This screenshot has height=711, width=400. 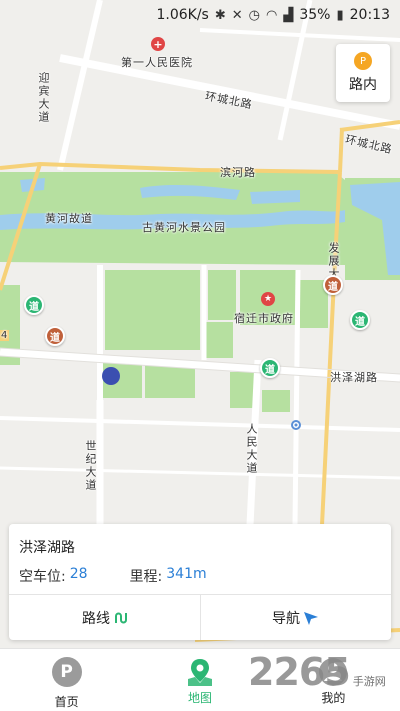 I want to click on distance-value: 341m, so click(x=186, y=574).